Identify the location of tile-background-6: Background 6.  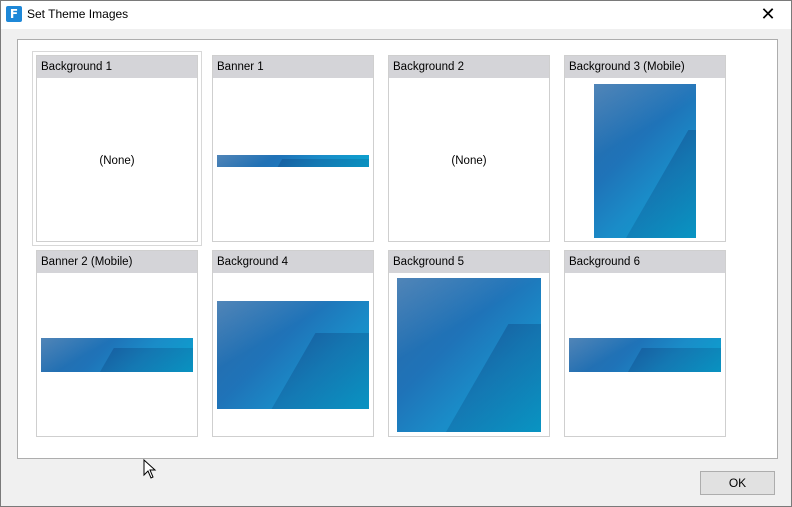
(645, 343).